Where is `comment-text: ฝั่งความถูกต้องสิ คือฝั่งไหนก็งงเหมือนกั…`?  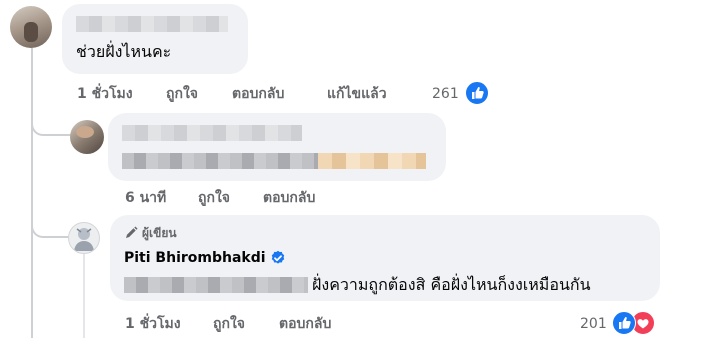
comment-text: ฝั่งความถูกต้องสิ คือฝั่งไหนก็งงเหมือนกั… is located at coordinates (451, 284).